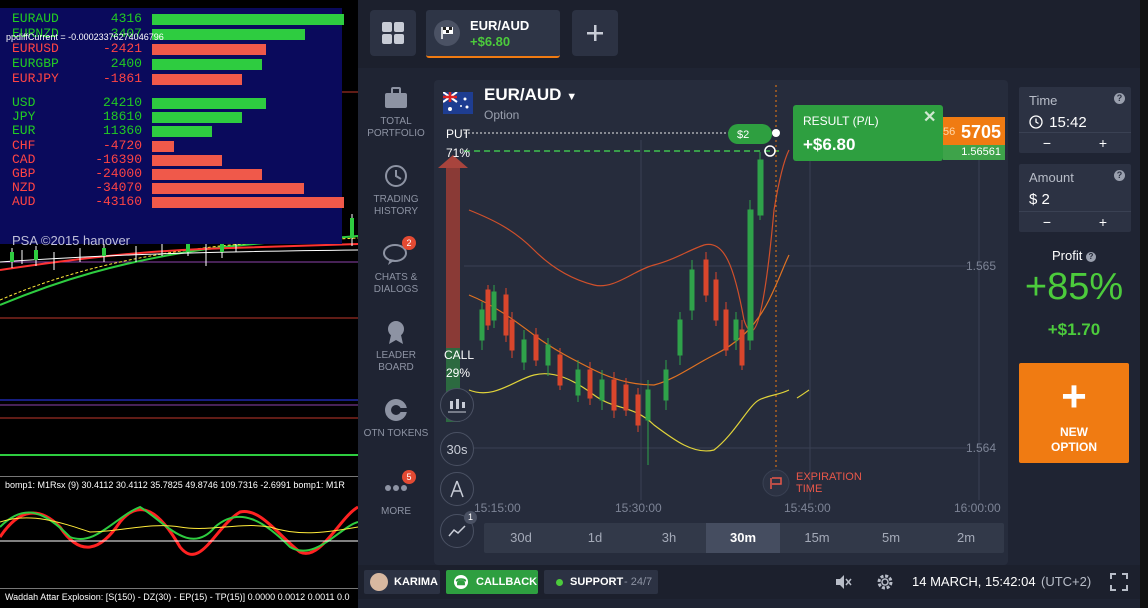 The width and height of the screenshot is (1148, 608). Describe the element at coordinates (1047, 143) in the screenshot. I see `time-decrease-button: −` at that location.